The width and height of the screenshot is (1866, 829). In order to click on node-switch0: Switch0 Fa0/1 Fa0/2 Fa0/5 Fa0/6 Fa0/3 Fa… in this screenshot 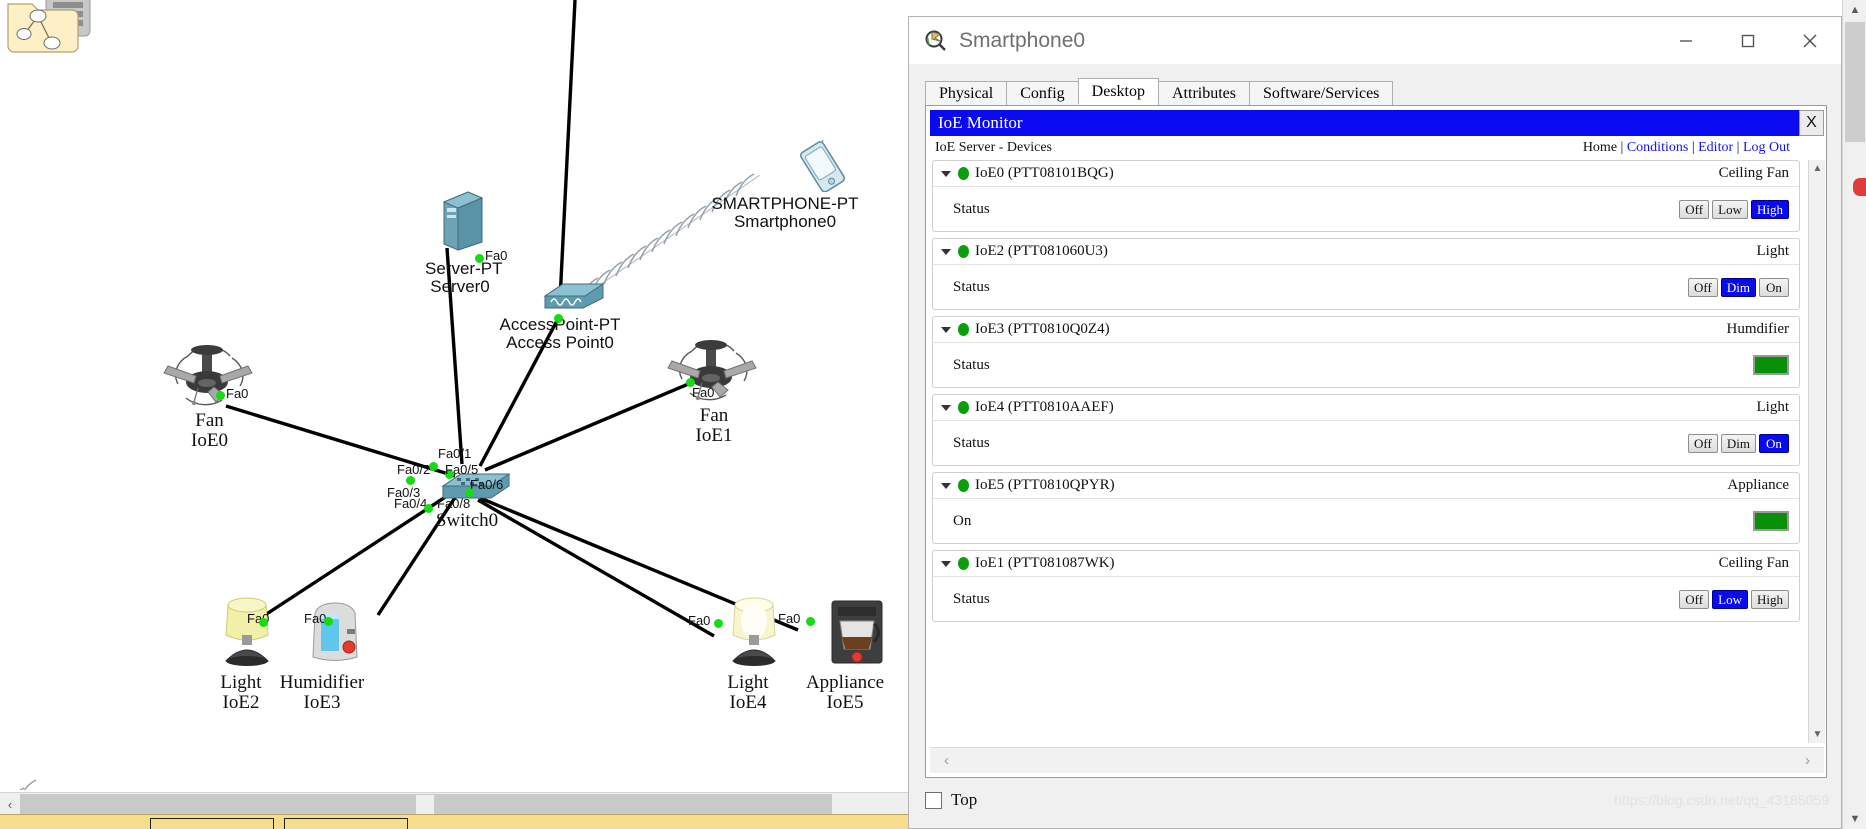, I will do `click(454, 488)`.